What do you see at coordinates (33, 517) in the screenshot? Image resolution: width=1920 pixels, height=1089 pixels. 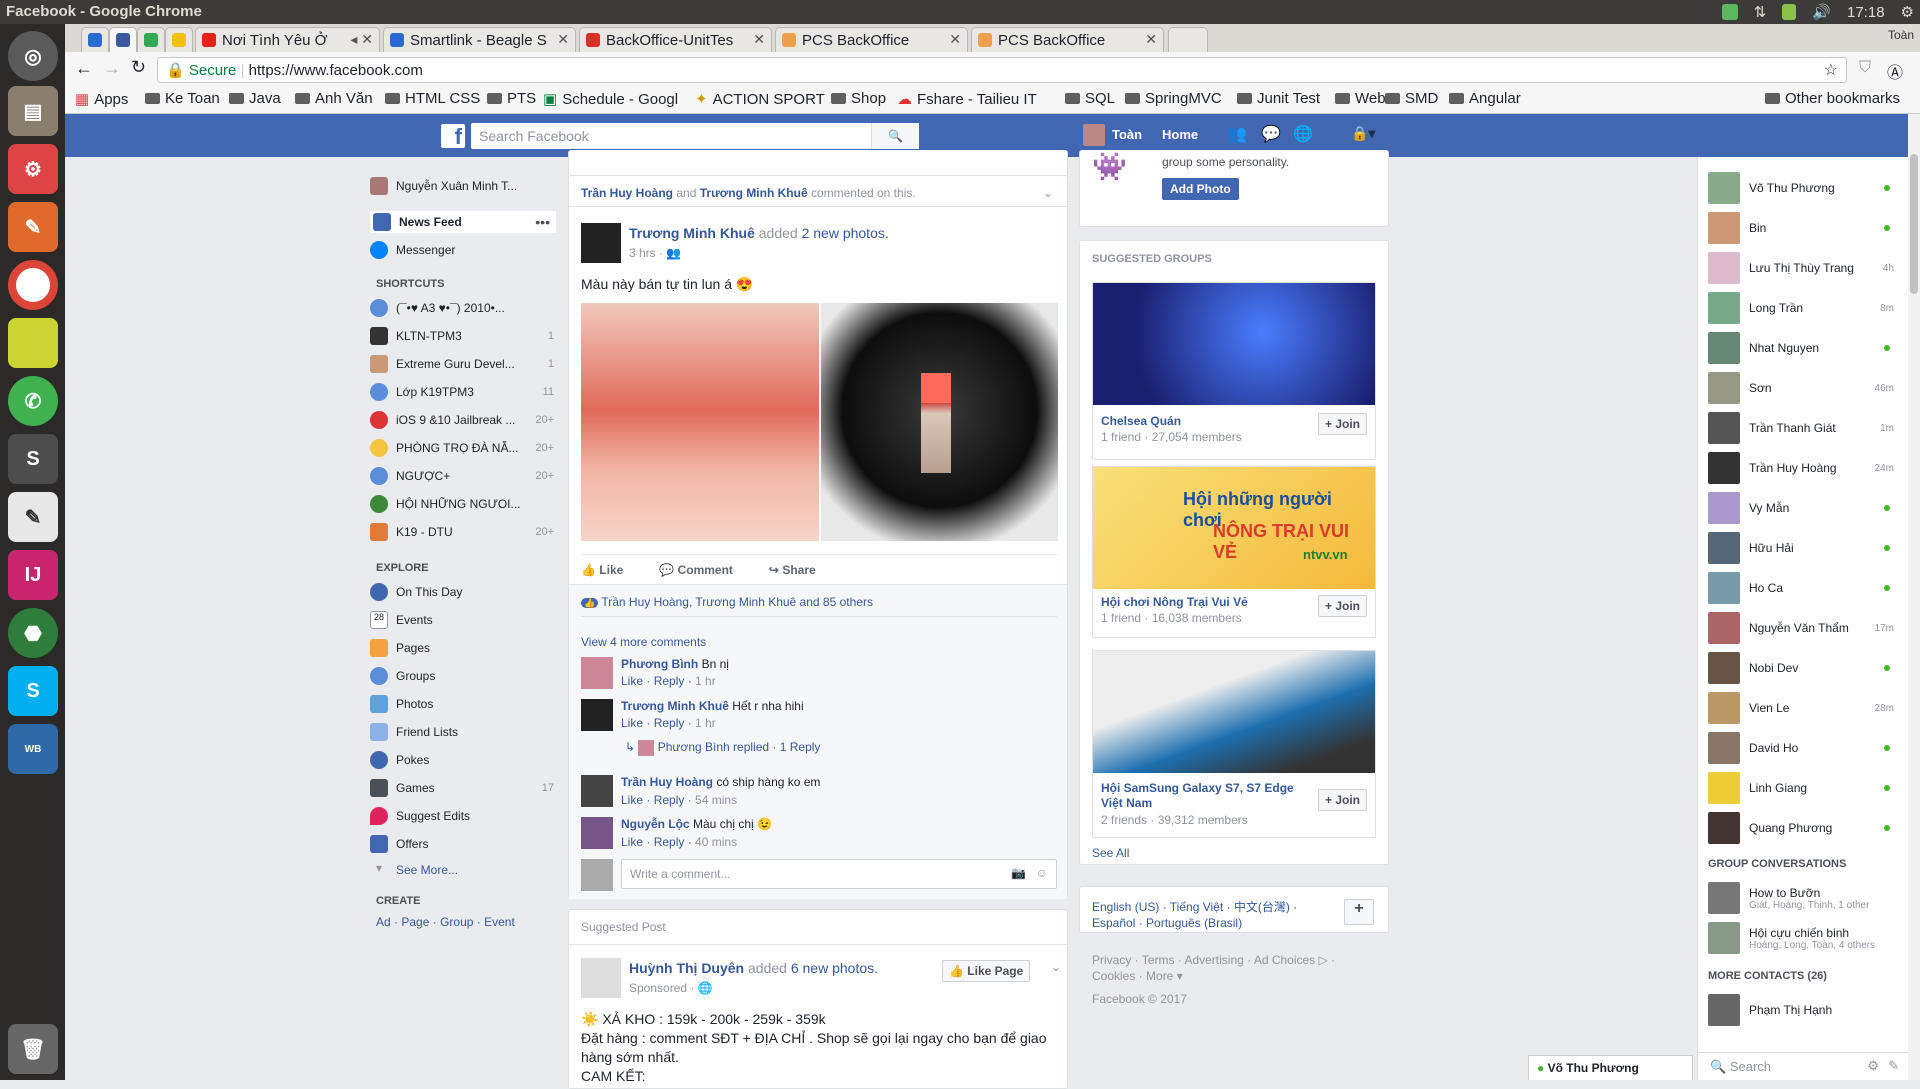 I see `editor-icon: ✎` at bounding box center [33, 517].